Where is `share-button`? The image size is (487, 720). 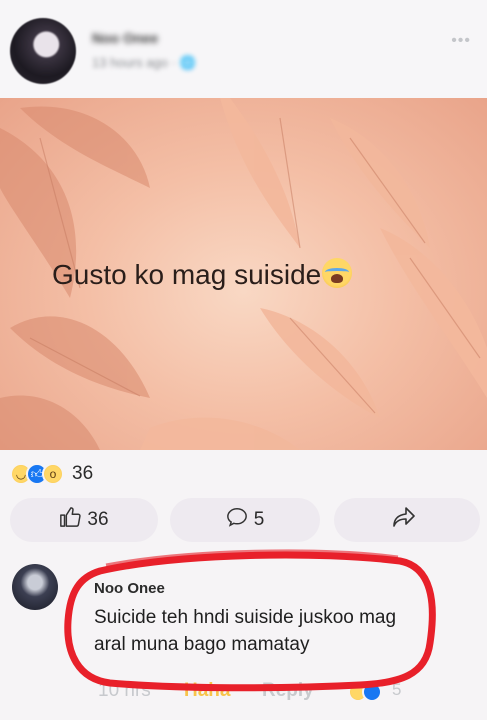
share-button is located at coordinates (407, 520).